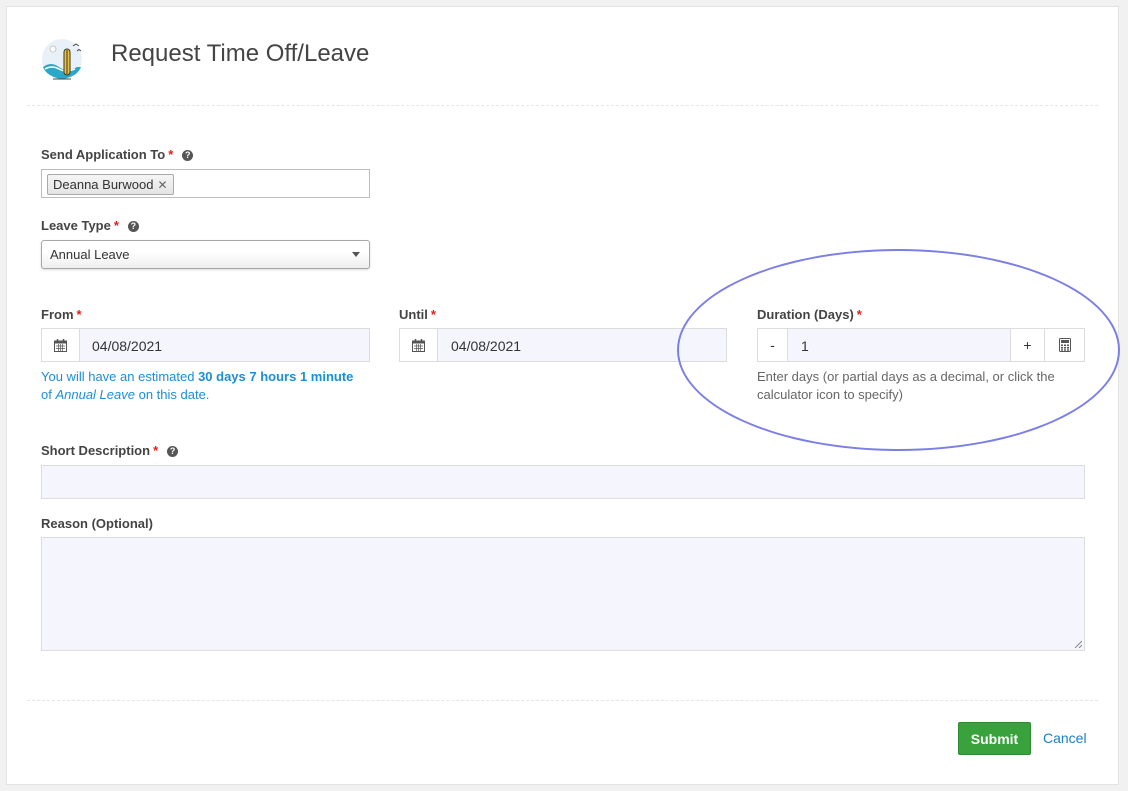  What do you see at coordinates (162, 185) in the screenshot?
I see `remove-recipient-icon: ✕` at bounding box center [162, 185].